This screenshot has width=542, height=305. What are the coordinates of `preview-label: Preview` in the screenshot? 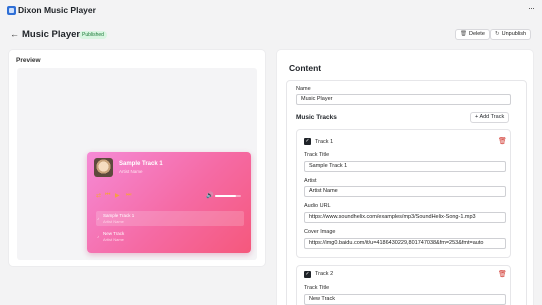 It's located at (28, 60).